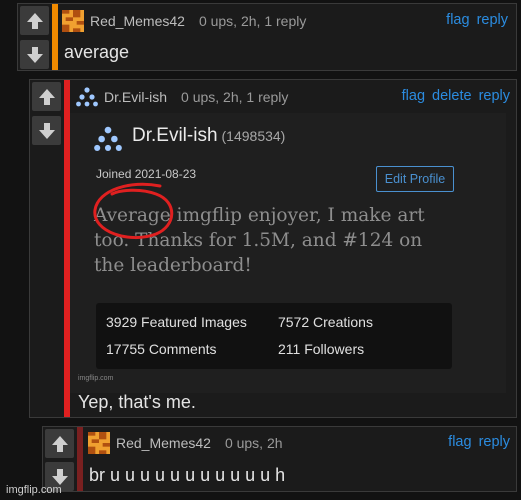  What do you see at coordinates (325, 322) in the screenshot?
I see `stat-creations: 7572 Creations` at bounding box center [325, 322].